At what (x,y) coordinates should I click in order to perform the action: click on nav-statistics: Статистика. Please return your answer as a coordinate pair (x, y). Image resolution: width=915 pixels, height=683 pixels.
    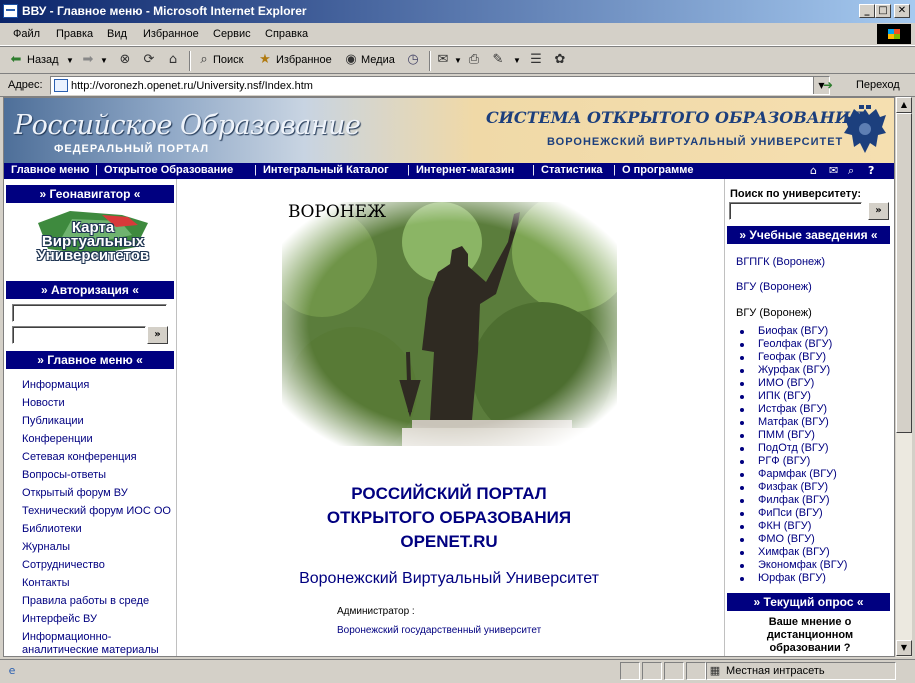
    Looking at the image, I should click on (572, 170).